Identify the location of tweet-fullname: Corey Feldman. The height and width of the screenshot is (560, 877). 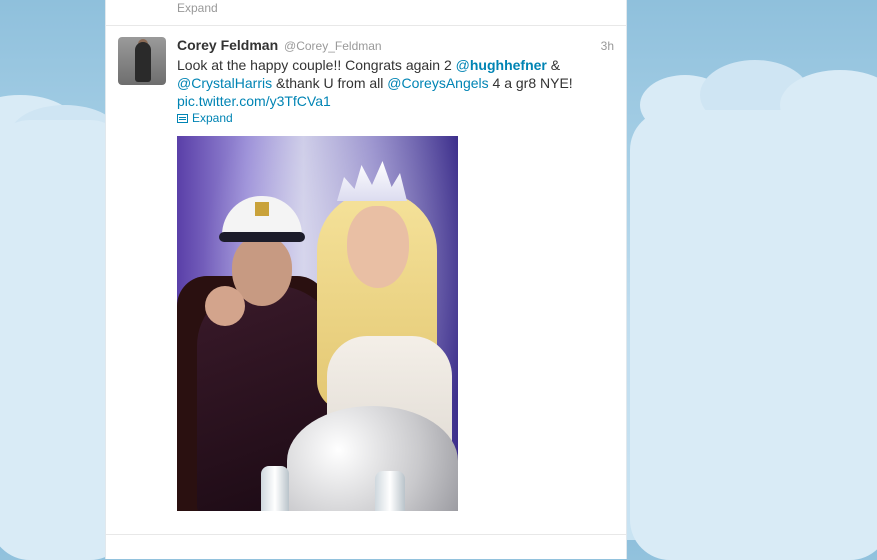
(227, 45).